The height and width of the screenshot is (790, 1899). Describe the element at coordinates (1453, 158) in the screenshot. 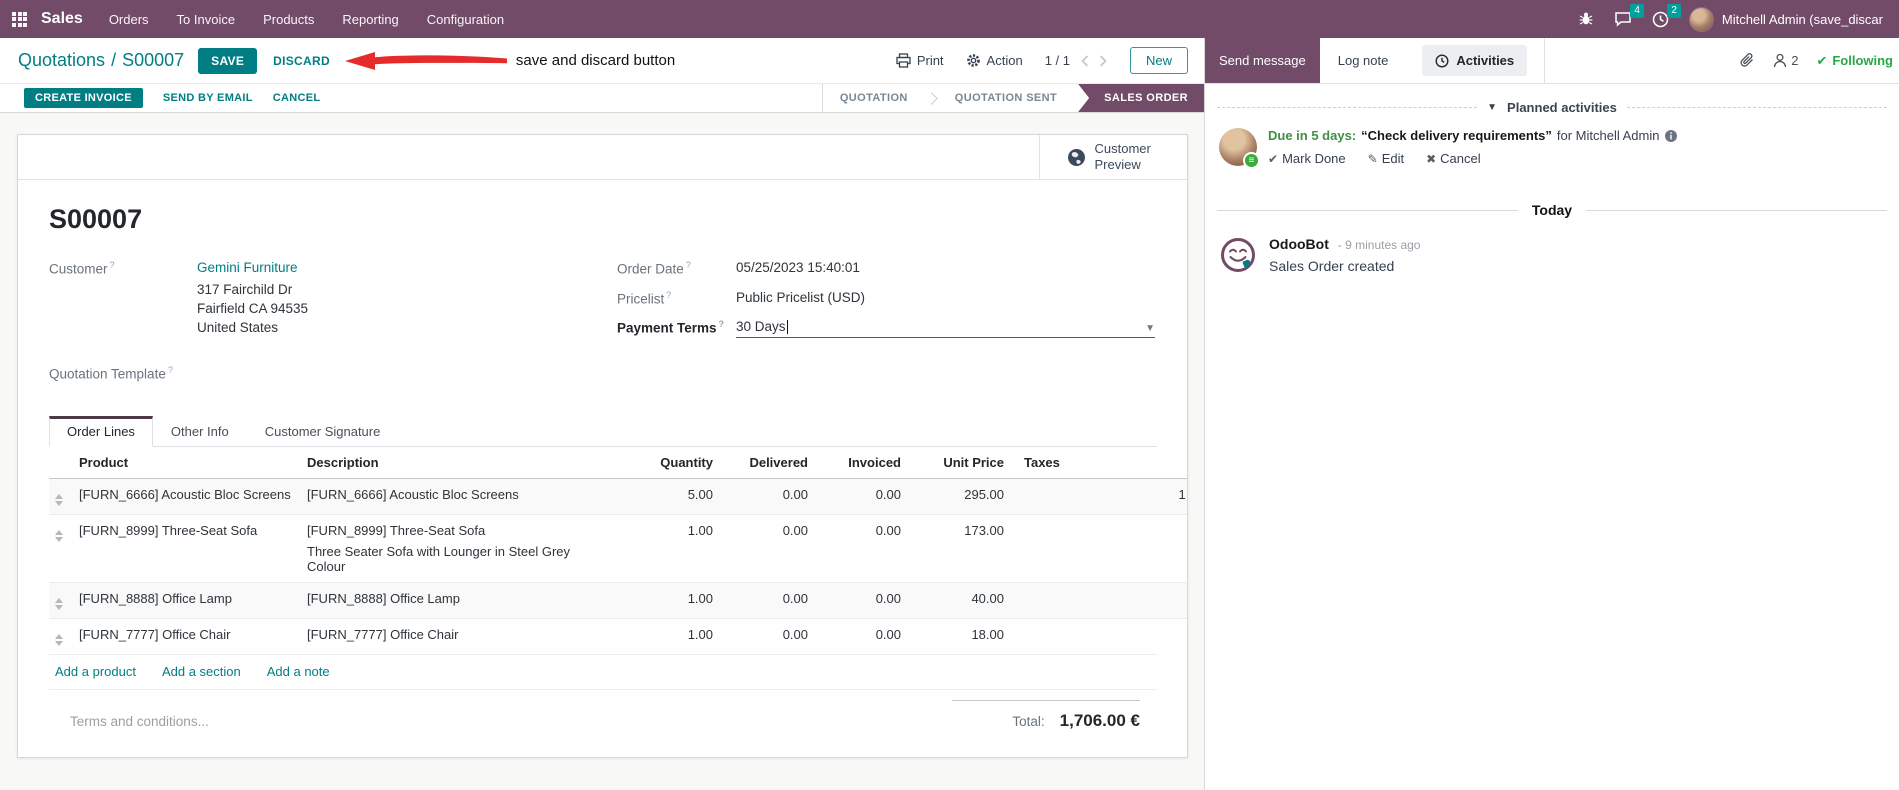

I see `cancel-activity-button: ✖ Cancel` at that location.